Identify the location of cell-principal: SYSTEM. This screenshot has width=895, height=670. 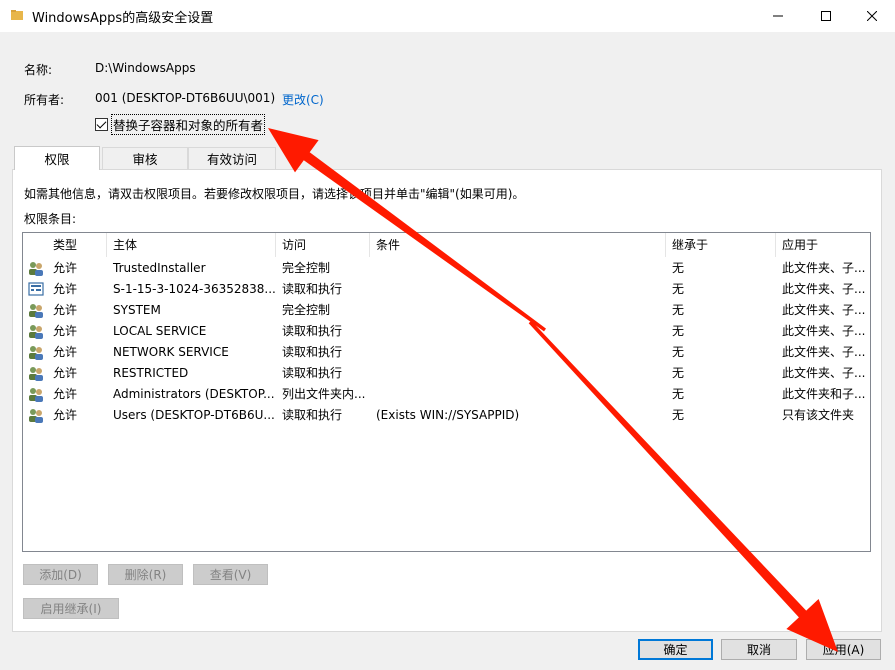
(137, 310).